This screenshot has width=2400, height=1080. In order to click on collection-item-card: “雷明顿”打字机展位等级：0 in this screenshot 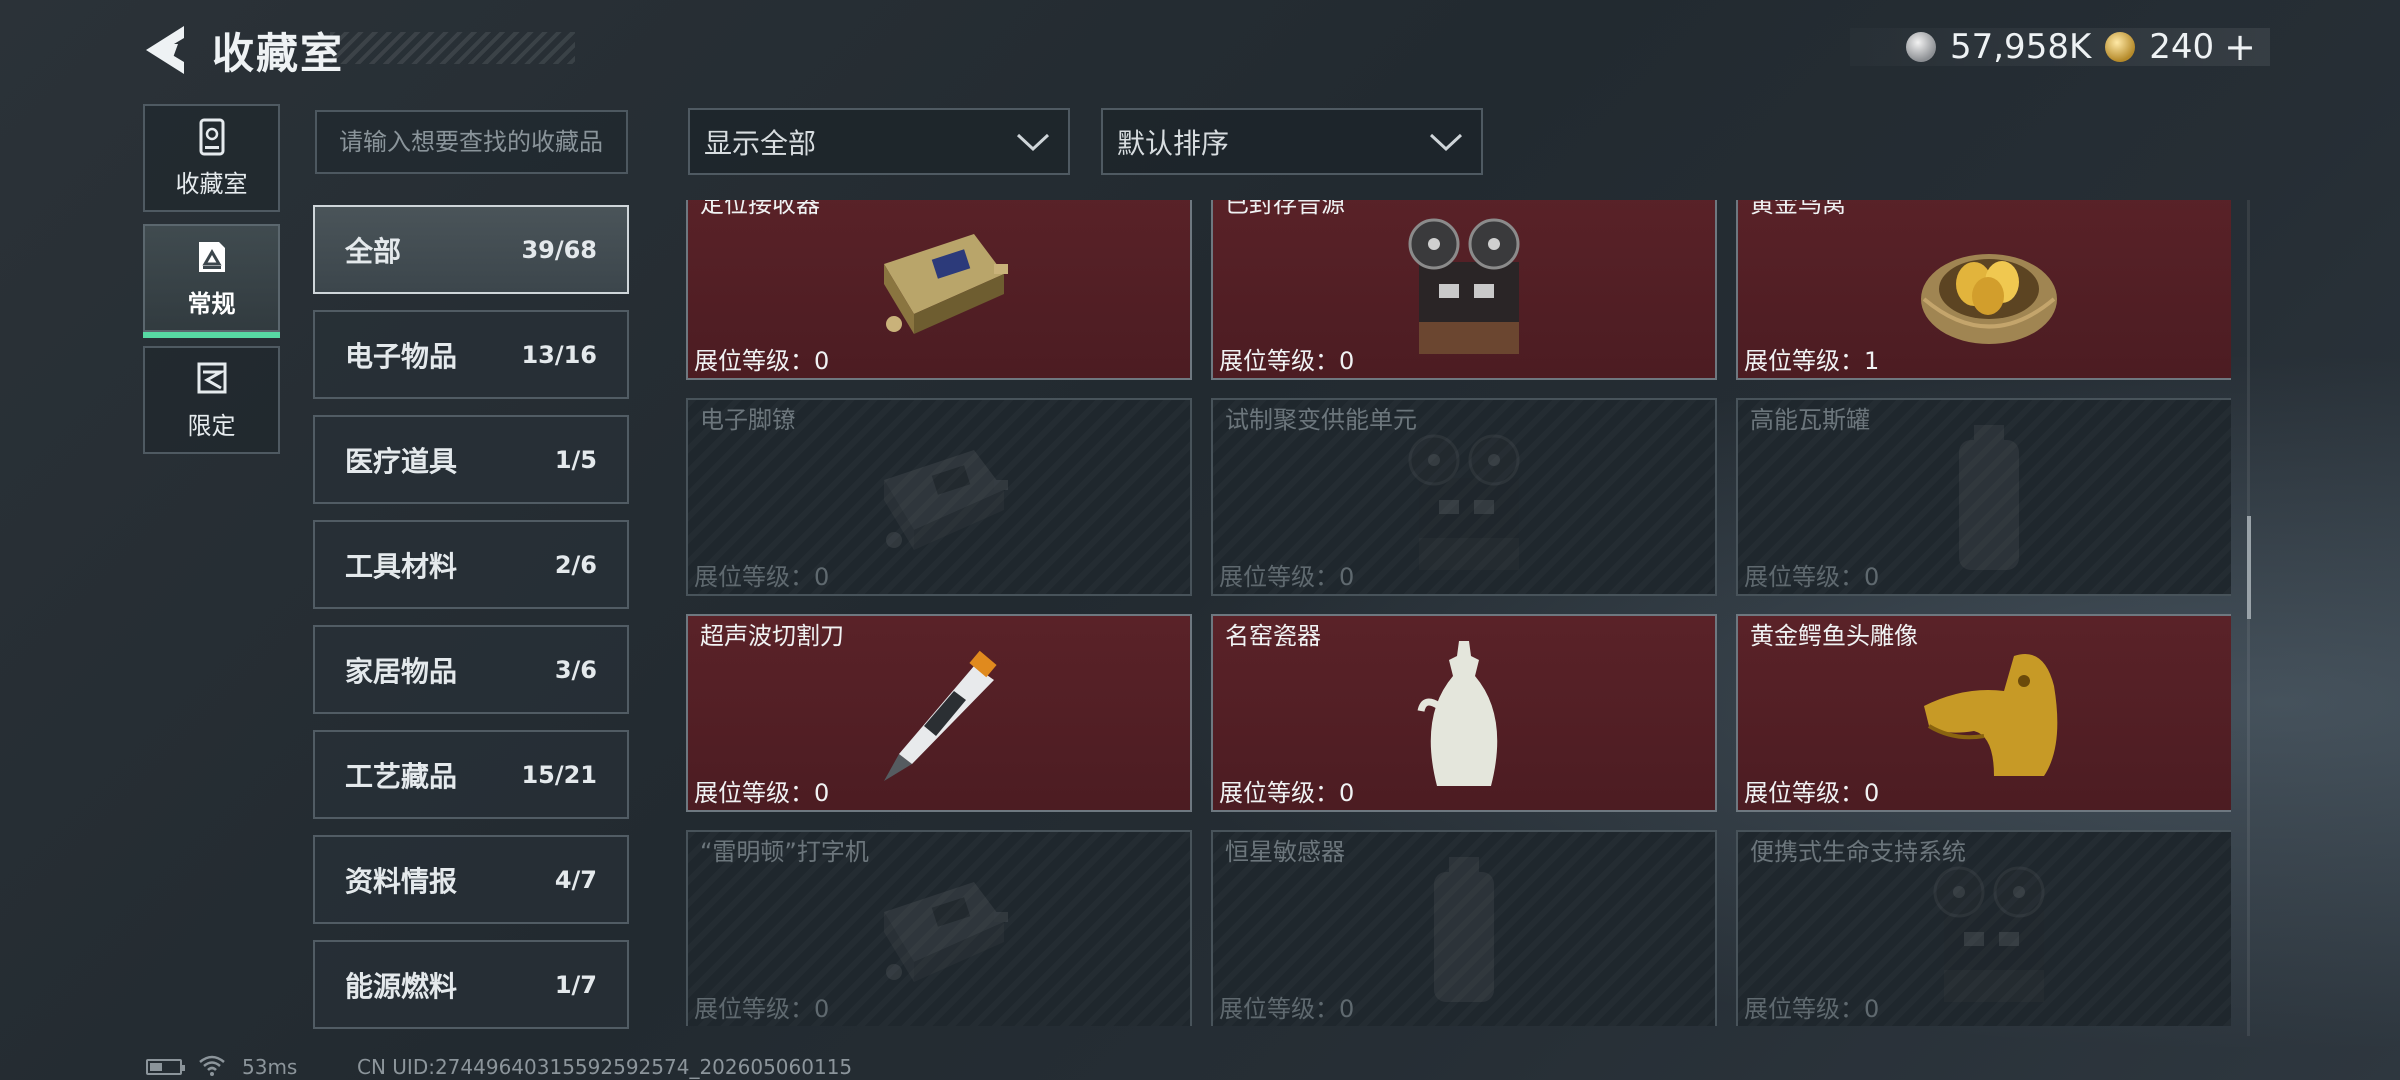, I will do `click(939, 928)`.